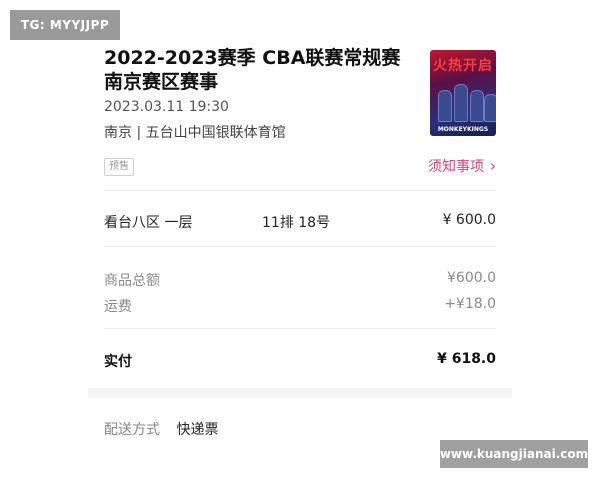 The image size is (600, 480). I want to click on presale-badge: 预售, so click(119, 167).